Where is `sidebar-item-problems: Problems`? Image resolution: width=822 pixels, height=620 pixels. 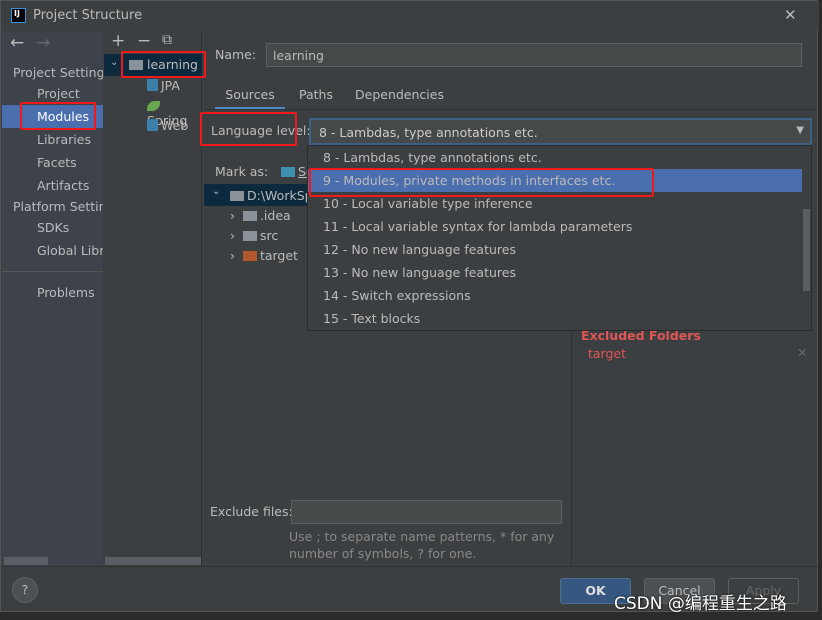 sidebar-item-problems: Problems is located at coordinates (66, 292).